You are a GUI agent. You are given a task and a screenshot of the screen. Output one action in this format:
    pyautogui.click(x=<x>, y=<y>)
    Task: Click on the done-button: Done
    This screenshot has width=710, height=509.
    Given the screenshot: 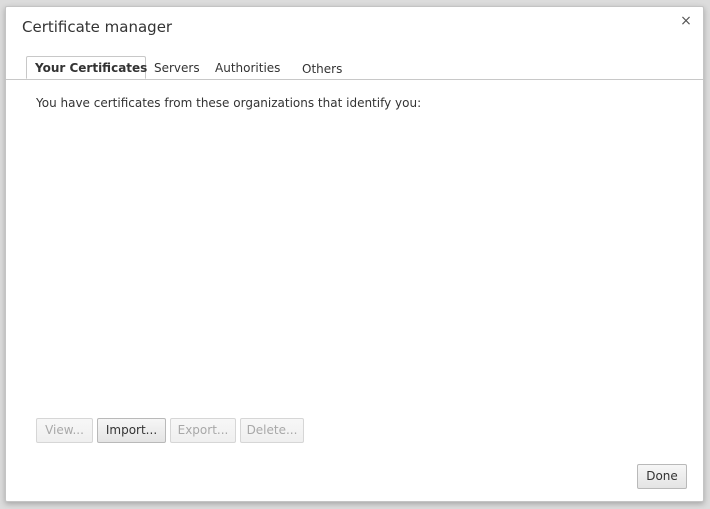 What is the action you would take?
    pyautogui.click(x=662, y=476)
    